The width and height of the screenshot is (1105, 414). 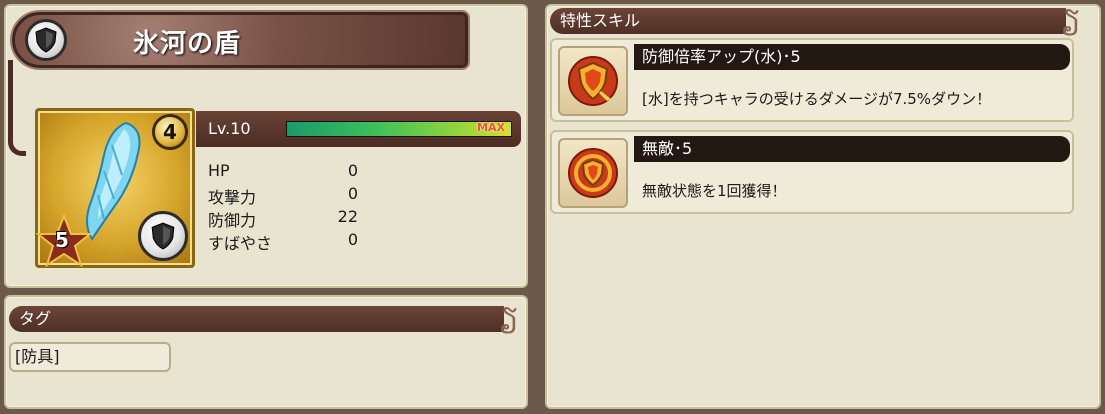 I want to click on shield-icon, so click(x=46, y=40).